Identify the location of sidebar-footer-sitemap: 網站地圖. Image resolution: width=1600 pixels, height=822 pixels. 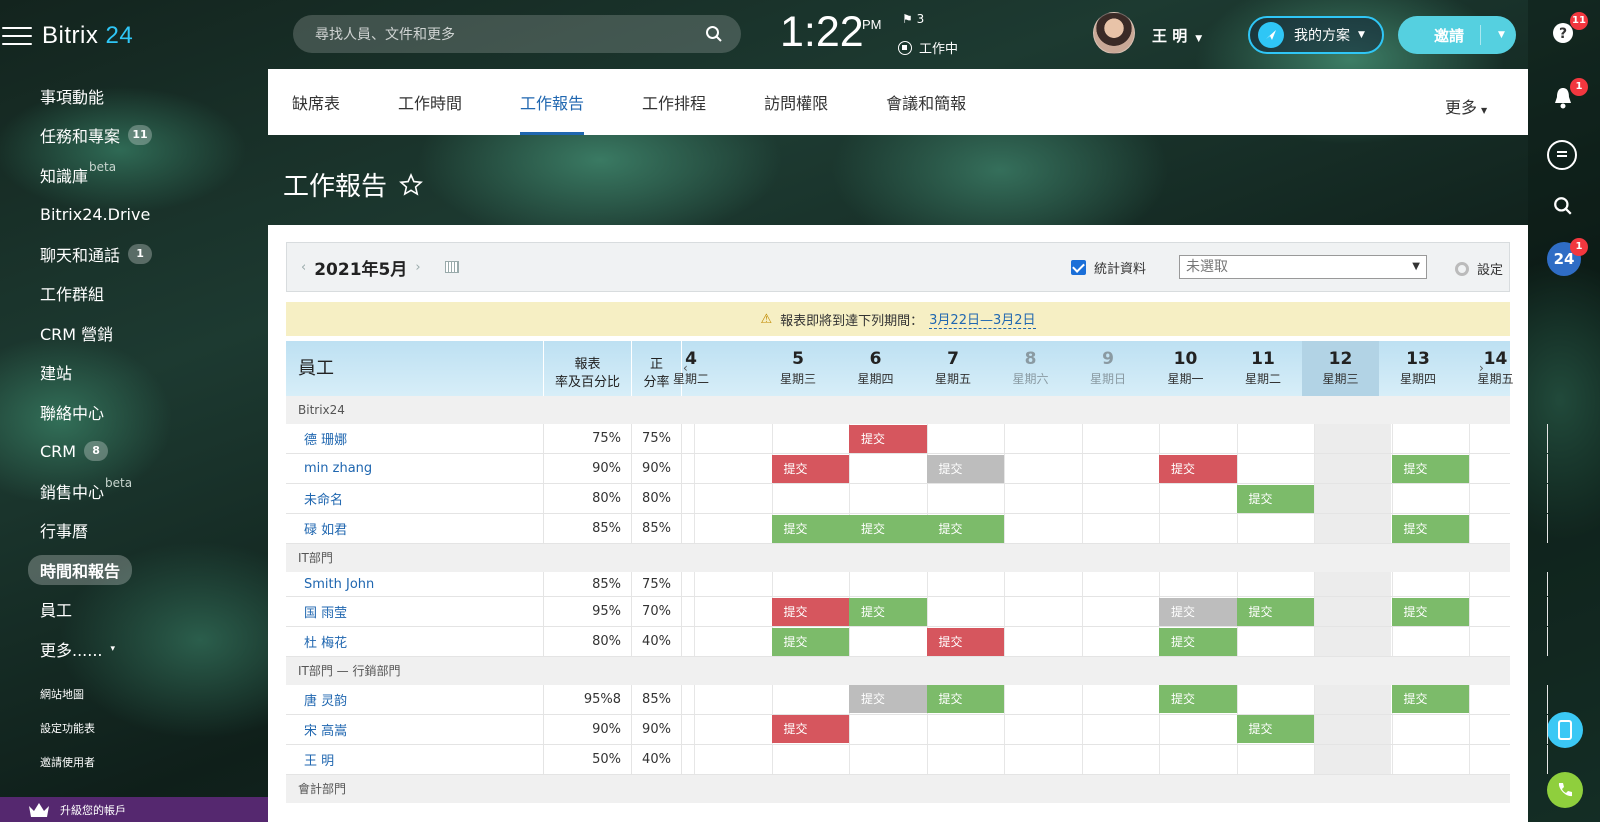
(62, 694).